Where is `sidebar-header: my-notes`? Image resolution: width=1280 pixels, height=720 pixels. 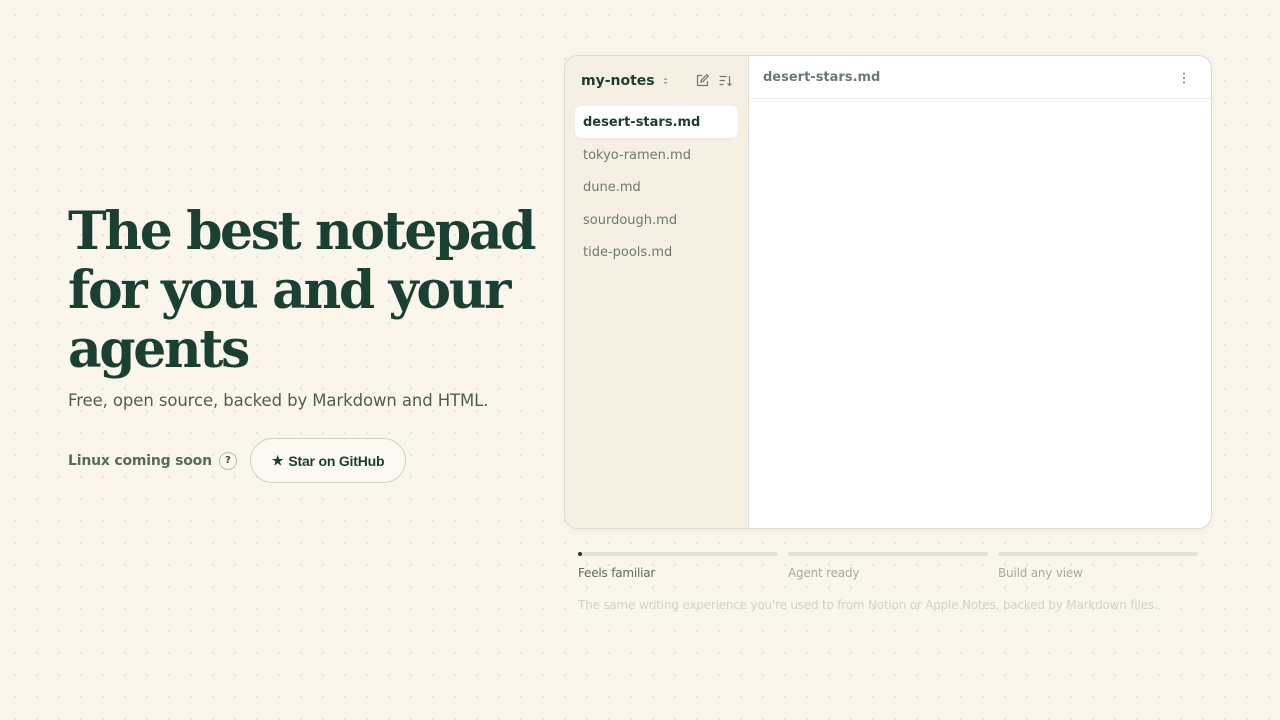
sidebar-header: my-notes is located at coordinates (656, 81).